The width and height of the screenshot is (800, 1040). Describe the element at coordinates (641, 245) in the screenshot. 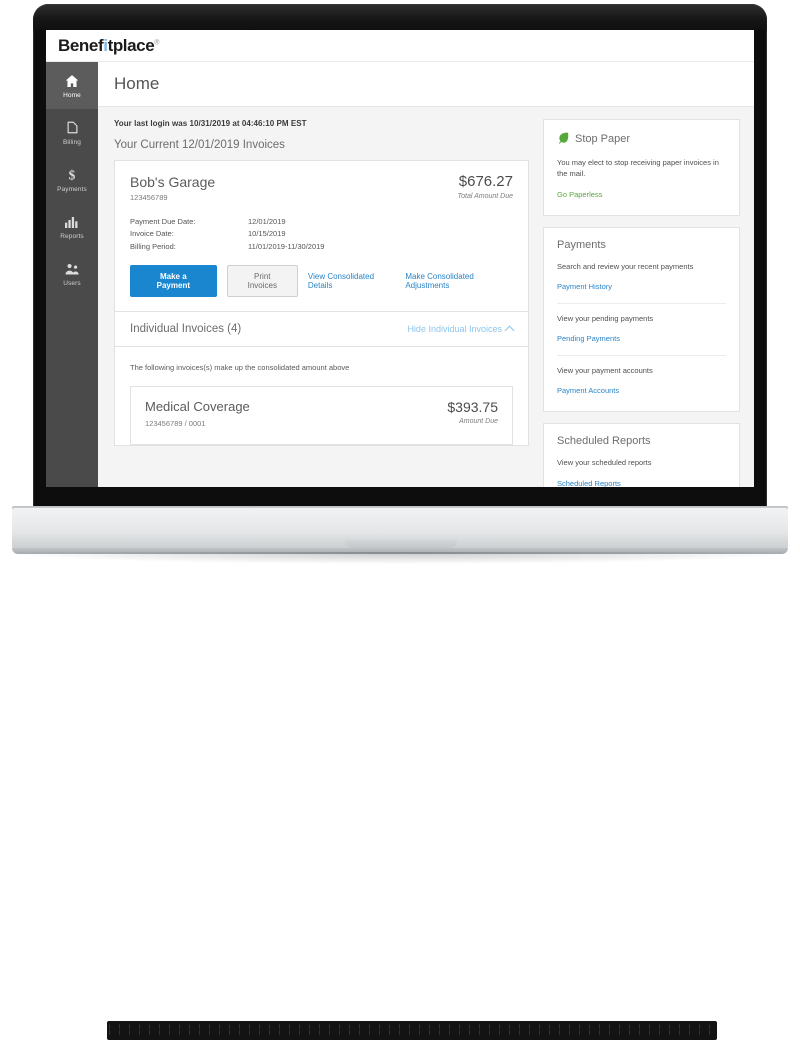

I see `payments-title: Payments` at that location.